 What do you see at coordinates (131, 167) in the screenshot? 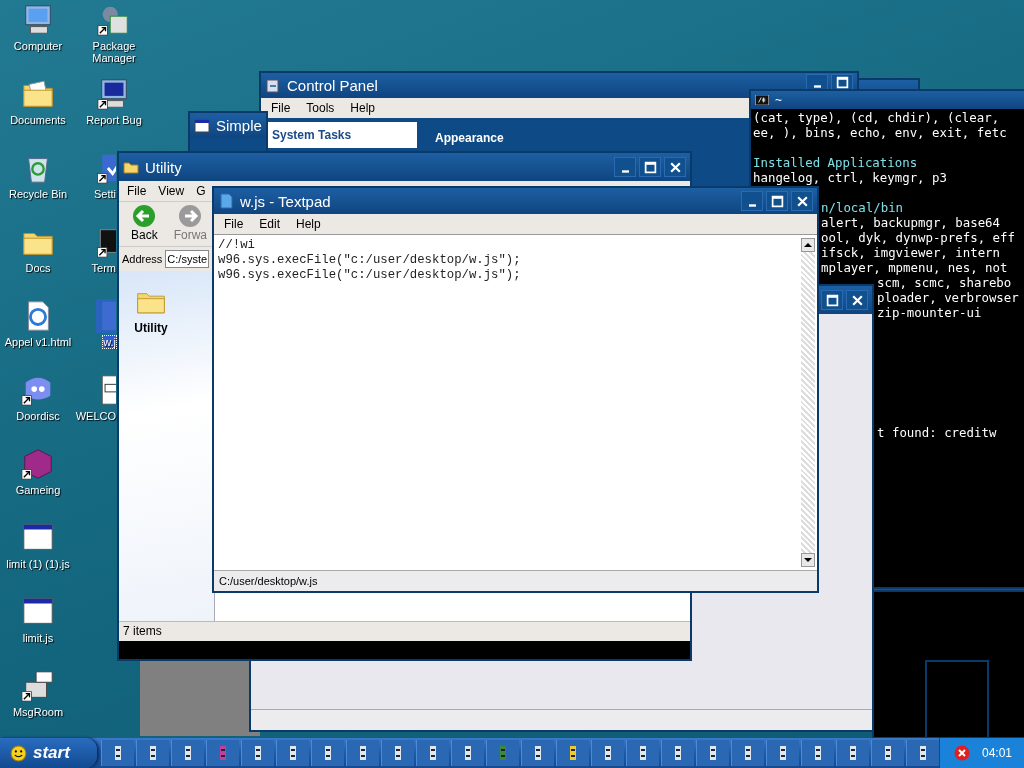
I see `folder-icon` at bounding box center [131, 167].